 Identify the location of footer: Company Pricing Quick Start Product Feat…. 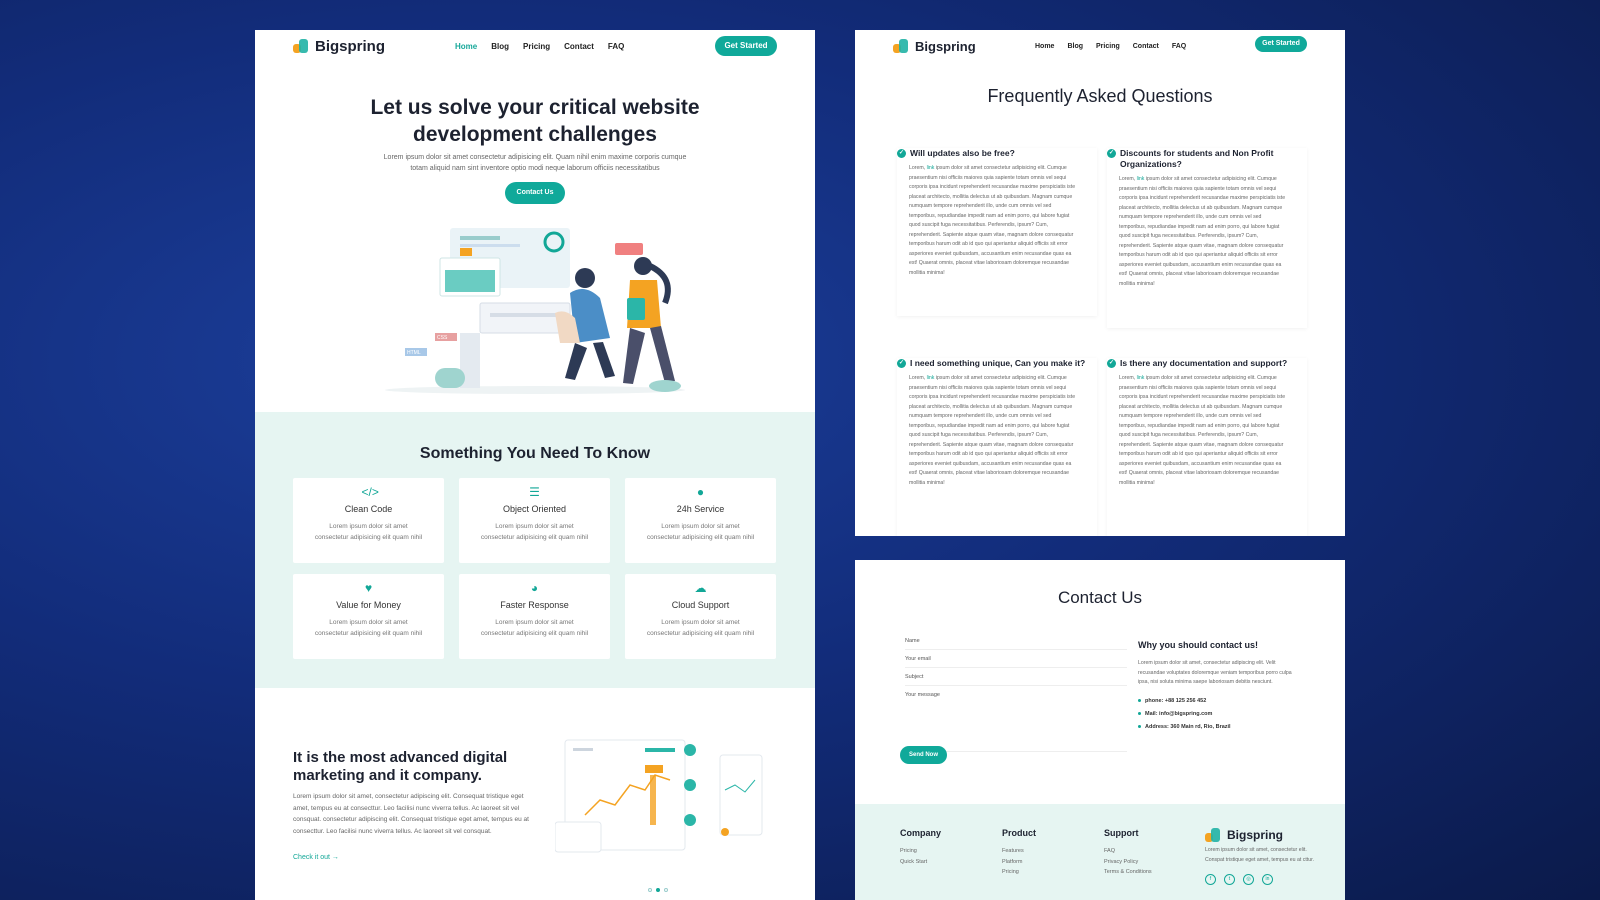
(1100, 852).